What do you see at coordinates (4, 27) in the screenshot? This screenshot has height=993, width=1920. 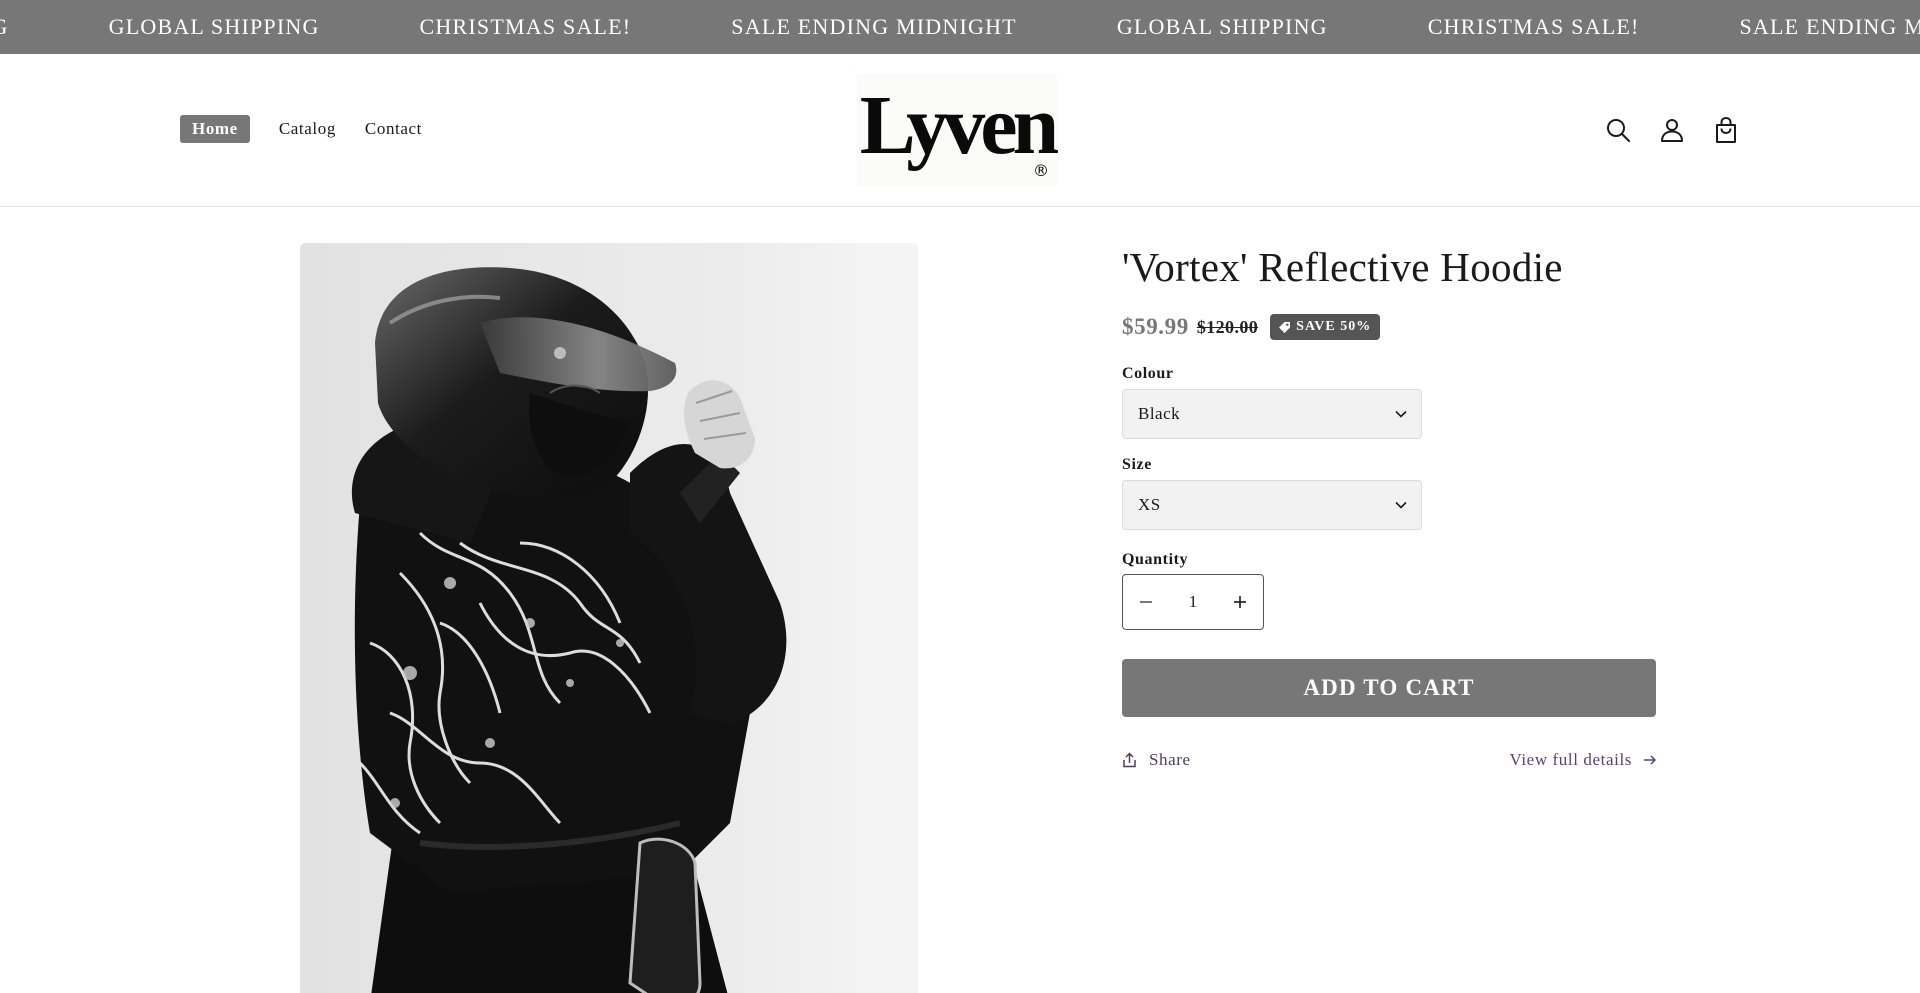 I see `announcement-item: SHIPPING` at bounding box center [4, 27].